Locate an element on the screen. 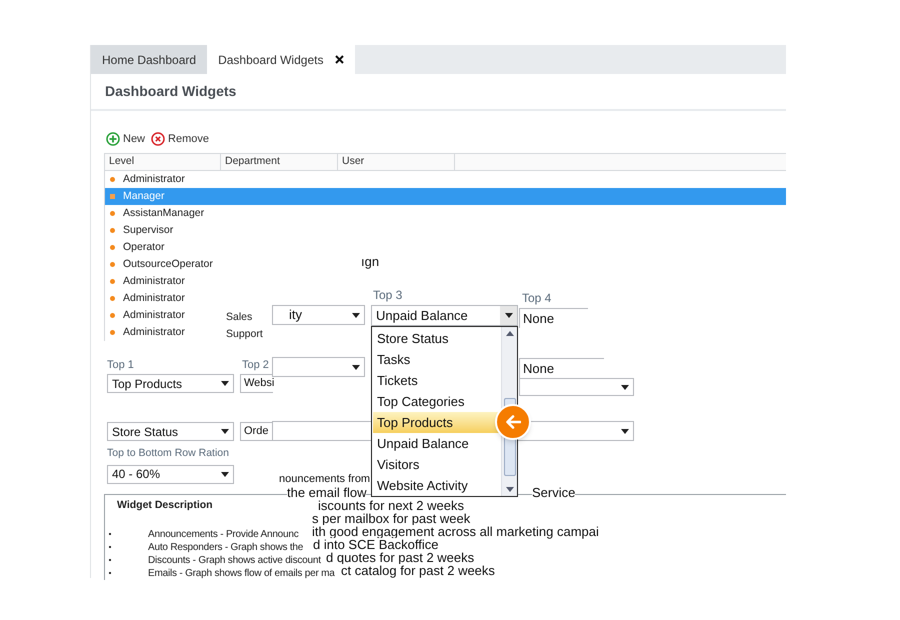 Image resolution: width=900 pixels, height=620 pixels. level-cell-text: OutsourceOperator is located at coordinates (168, 264).